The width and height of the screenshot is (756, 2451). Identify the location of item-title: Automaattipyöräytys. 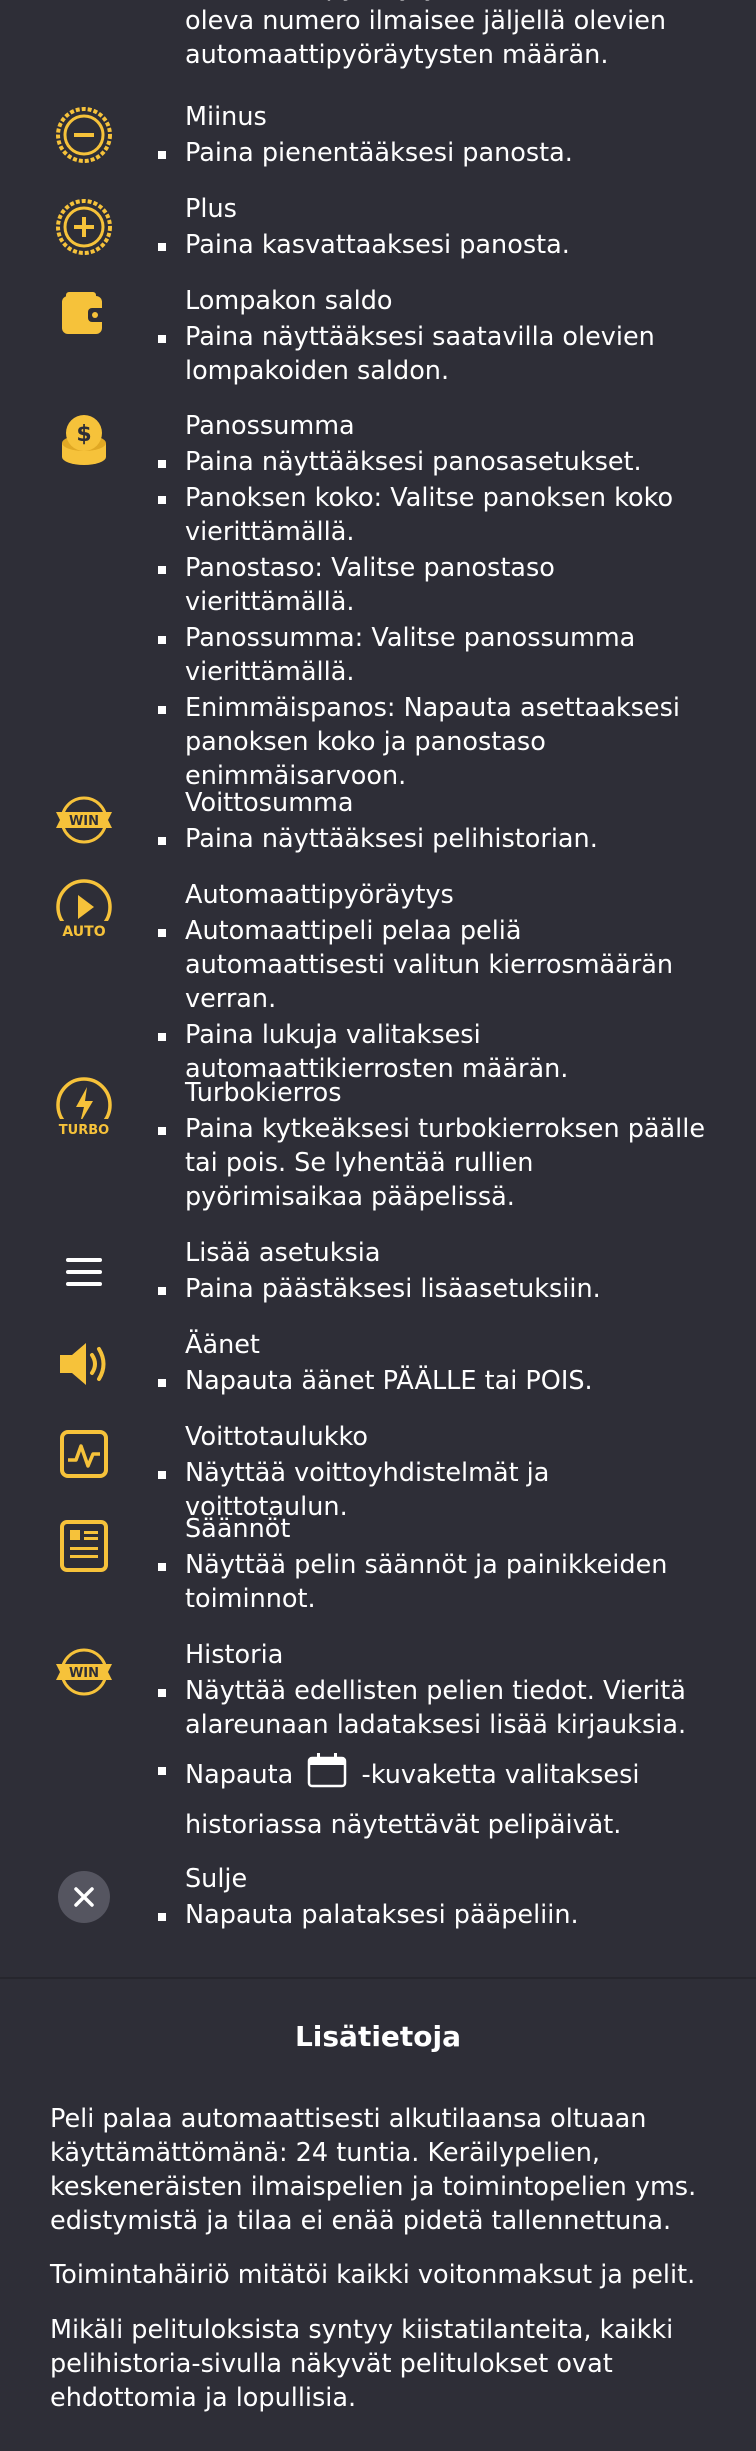
(319, 895).